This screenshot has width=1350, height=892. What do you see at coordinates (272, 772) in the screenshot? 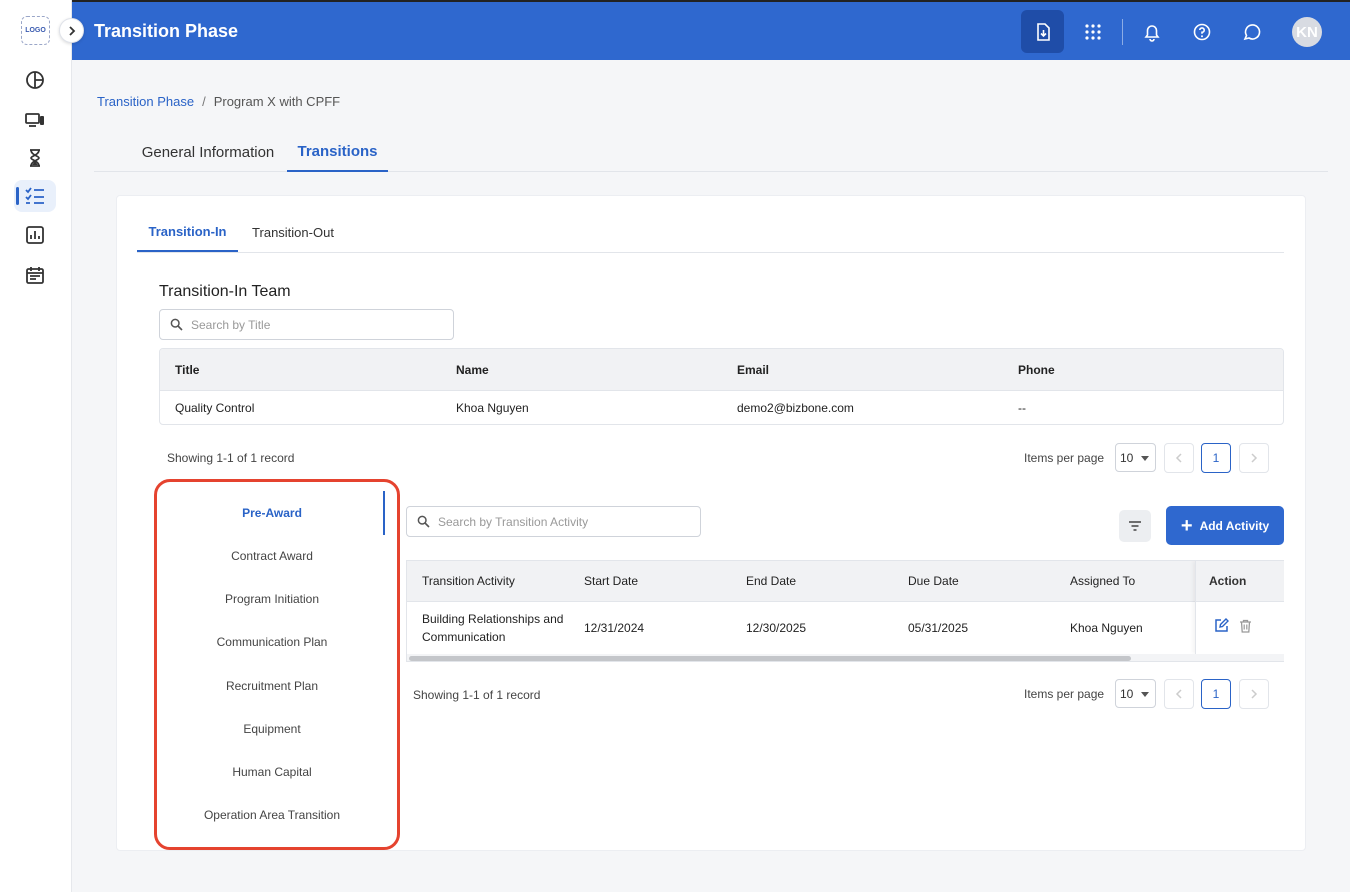
I see `phase-human-capital: Human Capital` at bounding box center [272, 772].